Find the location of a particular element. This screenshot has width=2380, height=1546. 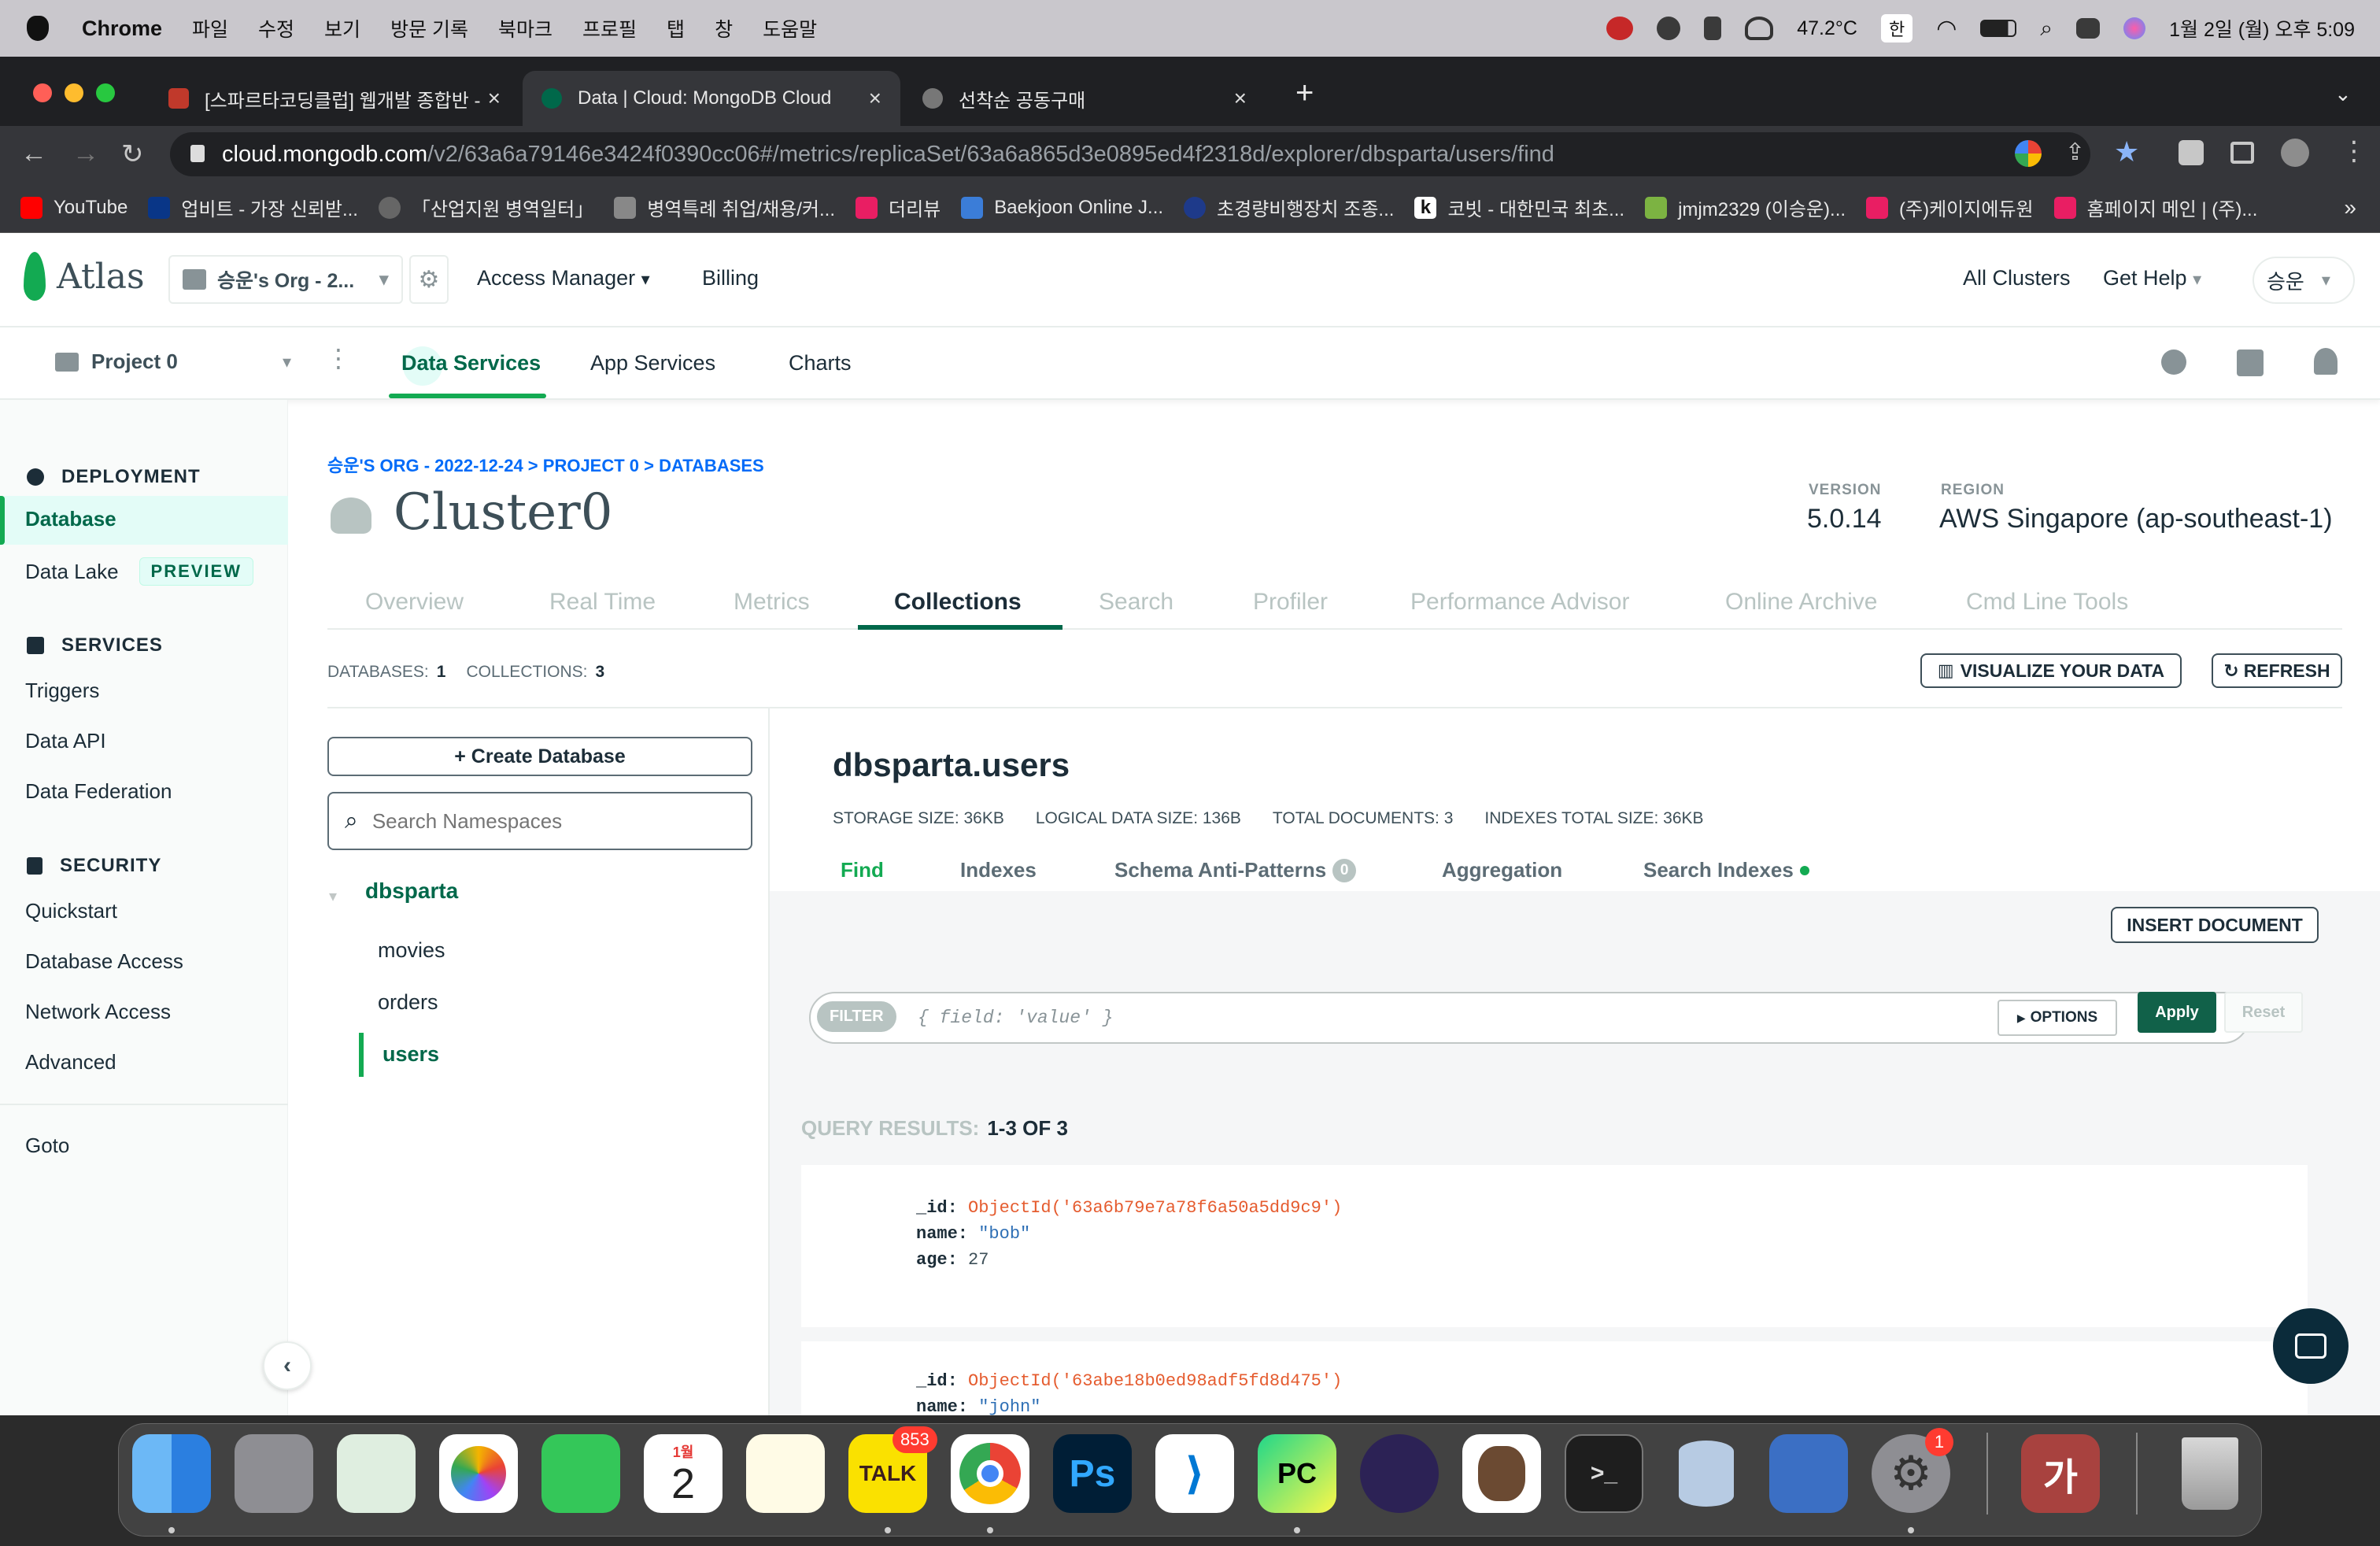

project-menu-icon: ⋮ is located at coordinates (338, 358).